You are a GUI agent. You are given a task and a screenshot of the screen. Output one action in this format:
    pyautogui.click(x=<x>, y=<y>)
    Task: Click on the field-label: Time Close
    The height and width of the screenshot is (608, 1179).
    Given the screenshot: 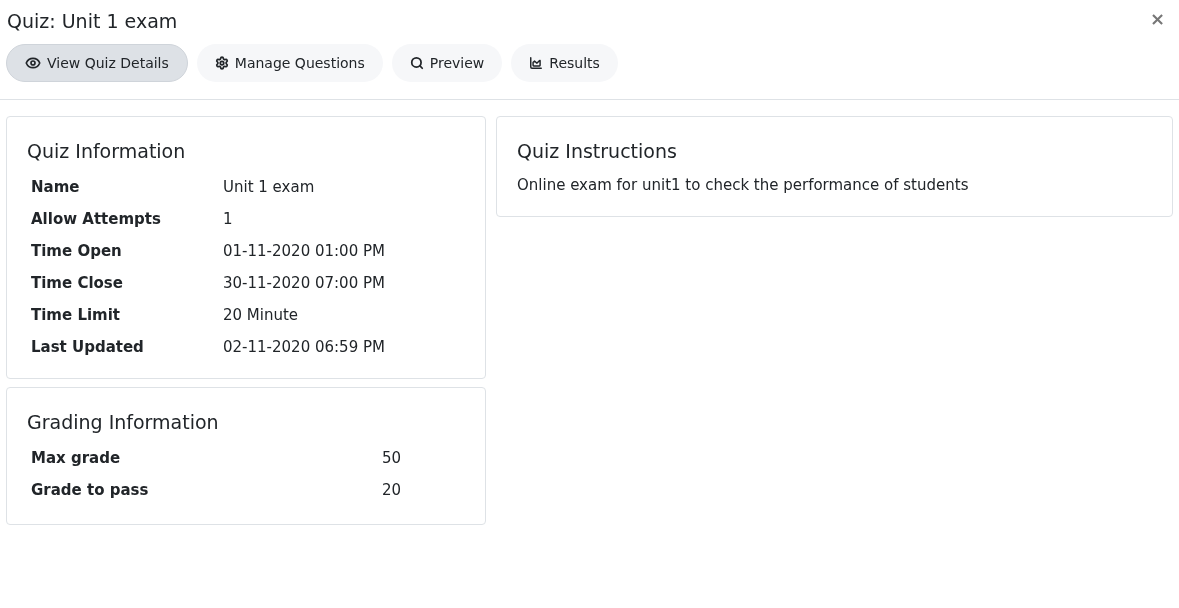 What is the action you would take?
    pyautogui.click(x=77, y=284)
    